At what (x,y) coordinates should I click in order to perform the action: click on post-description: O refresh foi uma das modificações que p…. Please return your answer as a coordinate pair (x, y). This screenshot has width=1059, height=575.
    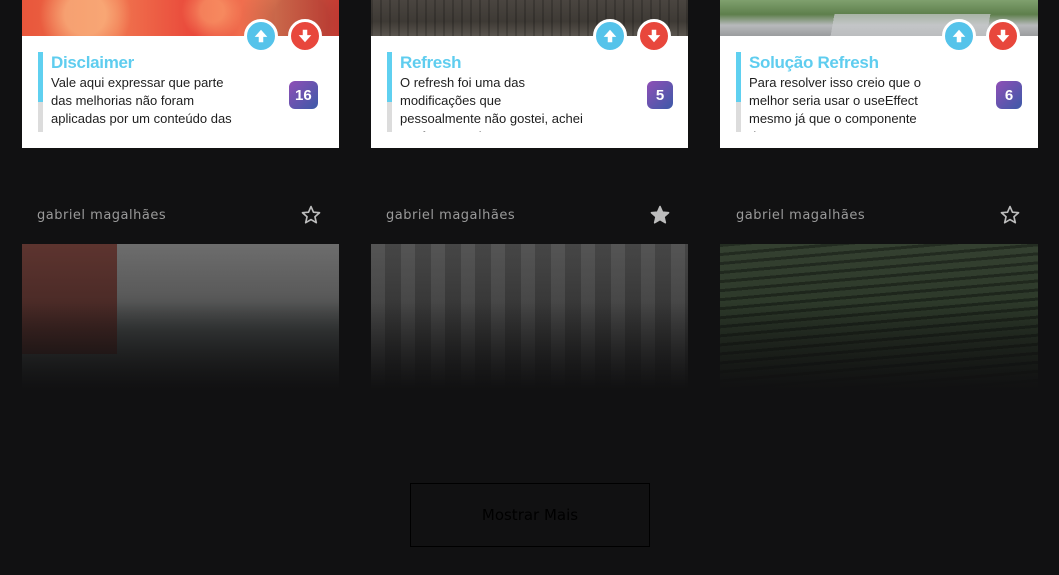
    Looking at the image, I should click on (491, 103).